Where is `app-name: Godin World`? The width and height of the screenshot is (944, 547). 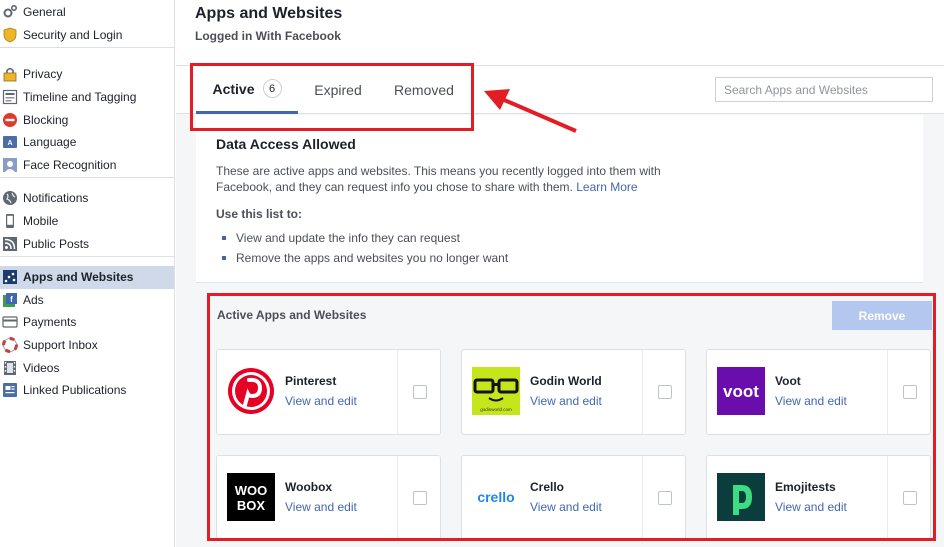 app-name: Godin World is located at coordinates (566, 381).